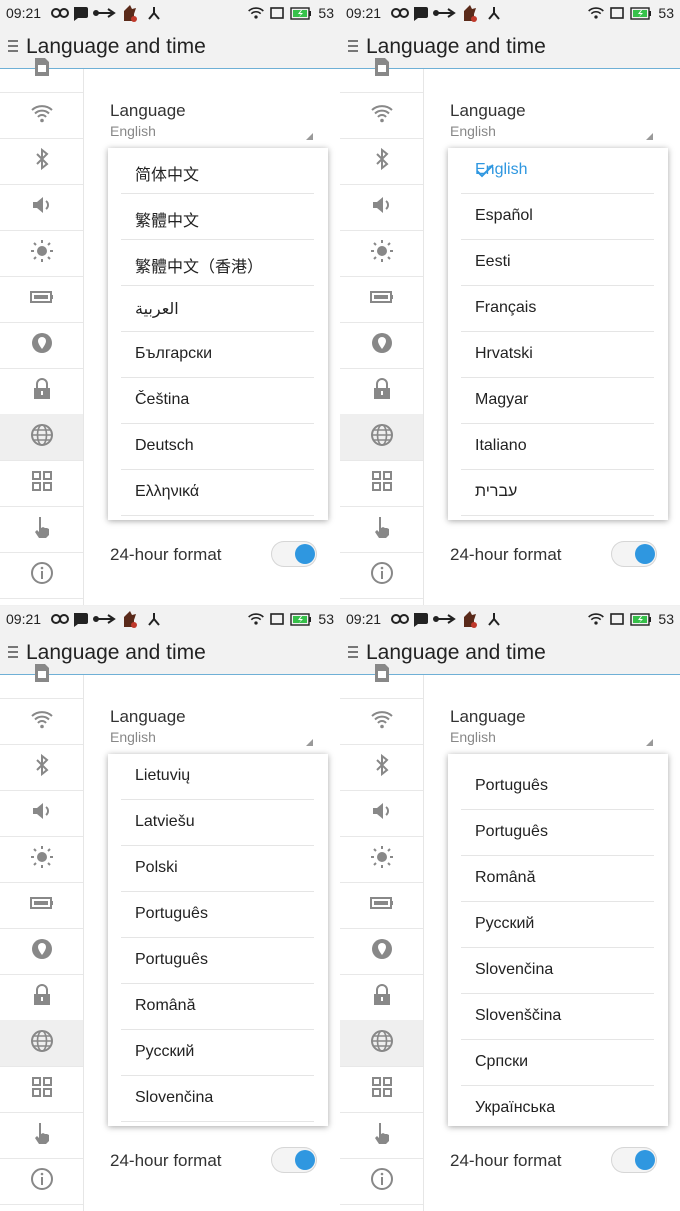  What do you see at coordinates (217, 263) in the screenshot?
I see `language-option: 繁體中文（香港）` at bounding box center [217, 263].